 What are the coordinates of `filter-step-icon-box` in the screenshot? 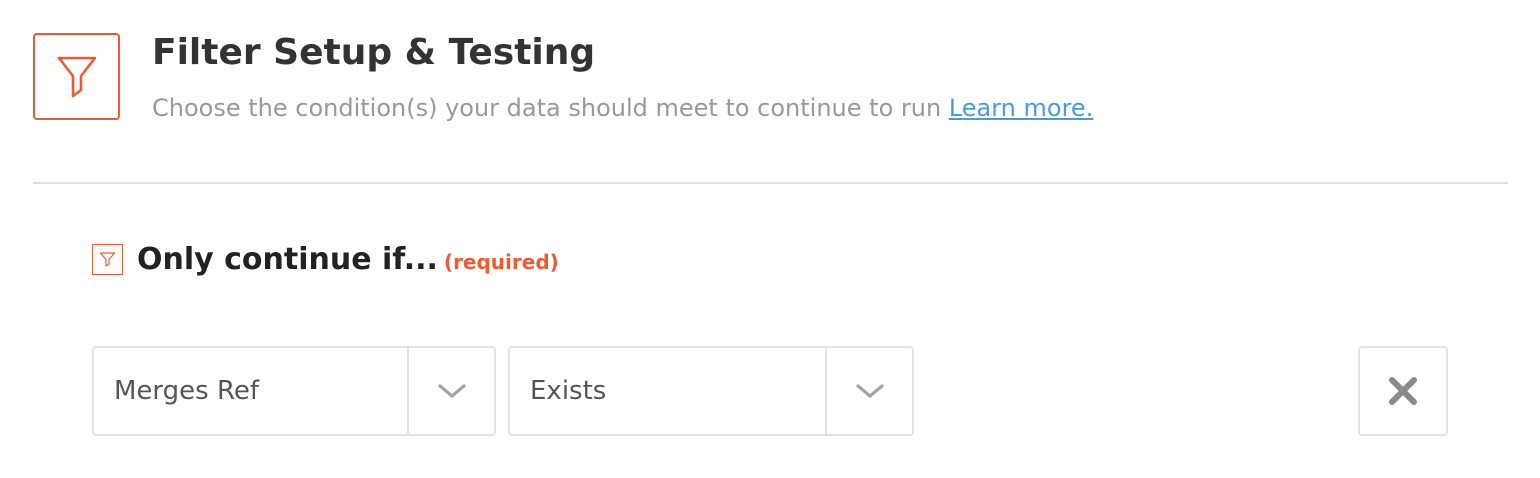 It's located at (76, 76).